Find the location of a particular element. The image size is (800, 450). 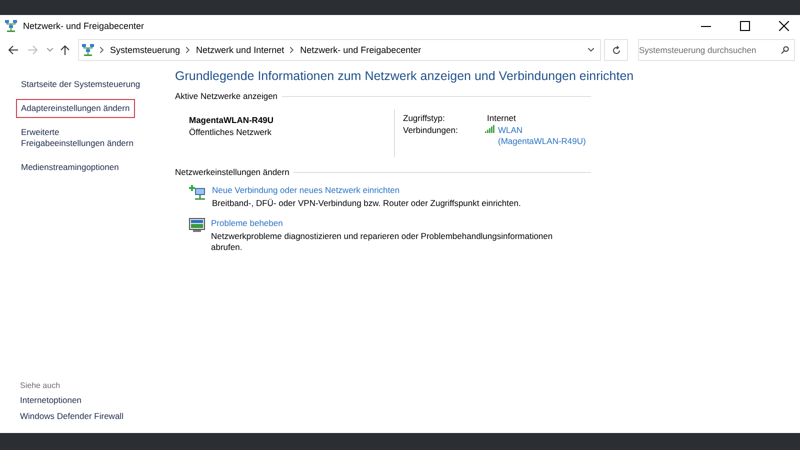

breadcrumb: Netzwerk und Internet is located at coordinates (240, 50).